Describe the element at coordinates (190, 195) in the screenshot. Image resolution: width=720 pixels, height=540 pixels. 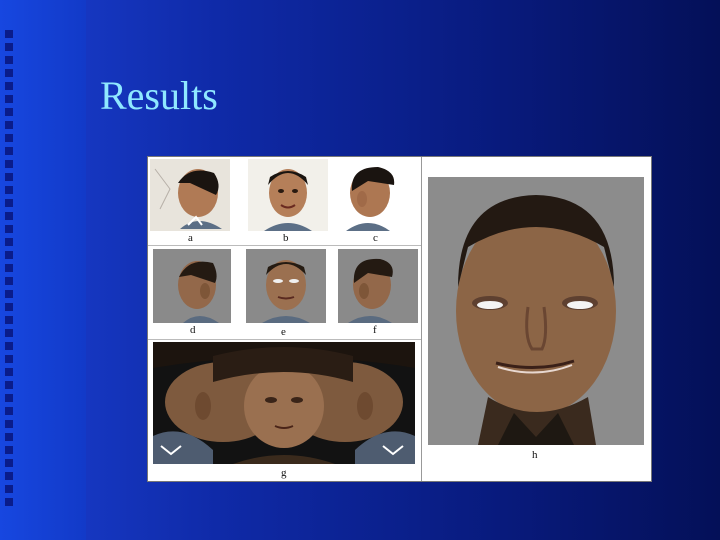
I see `photo-a-profile-left` at that location.